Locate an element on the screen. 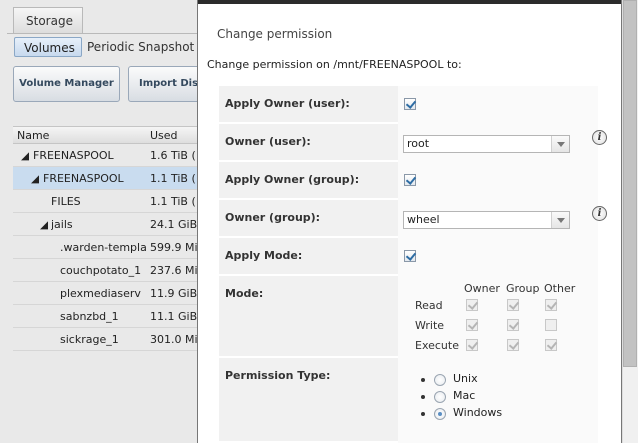 The width and height of the screenshot is (638, 443). owner-user-select: root is located at coordinates (486, 144).